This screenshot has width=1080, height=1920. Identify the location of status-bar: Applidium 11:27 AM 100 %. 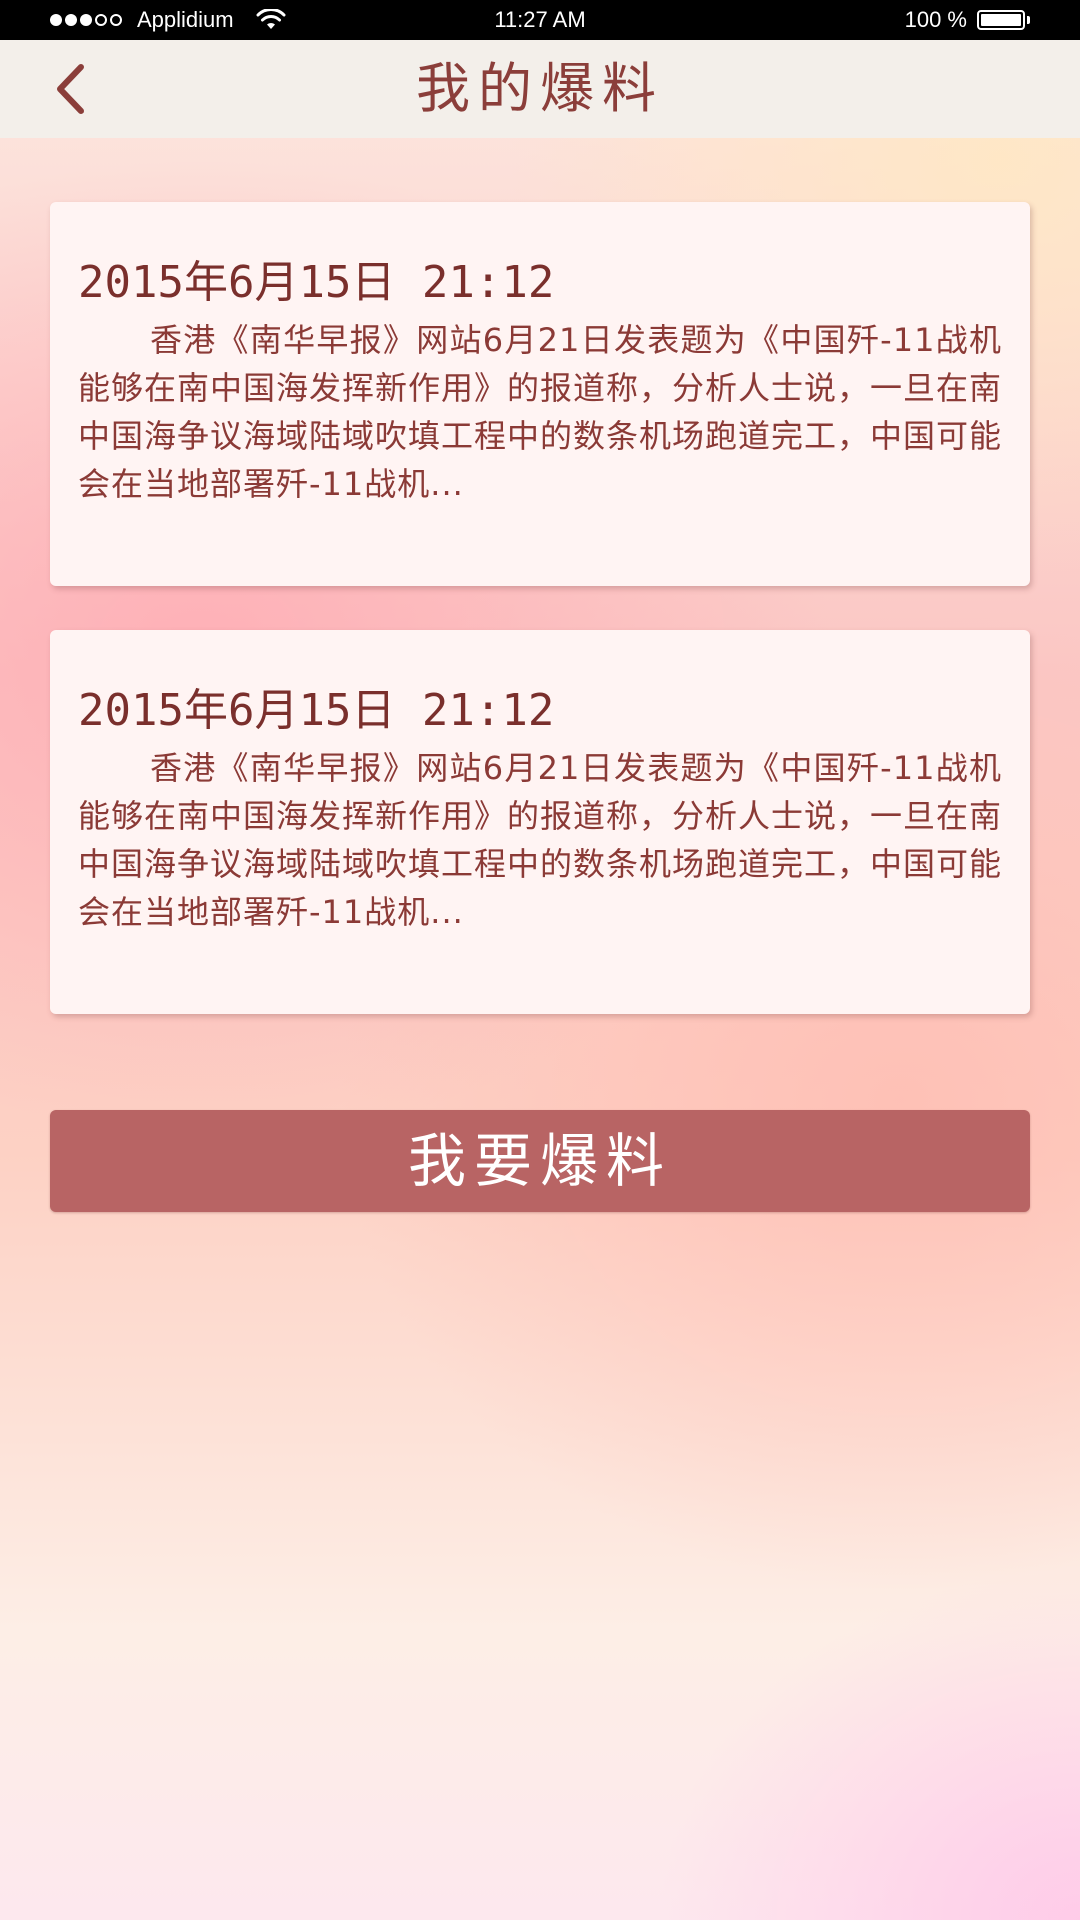
(540, 20).